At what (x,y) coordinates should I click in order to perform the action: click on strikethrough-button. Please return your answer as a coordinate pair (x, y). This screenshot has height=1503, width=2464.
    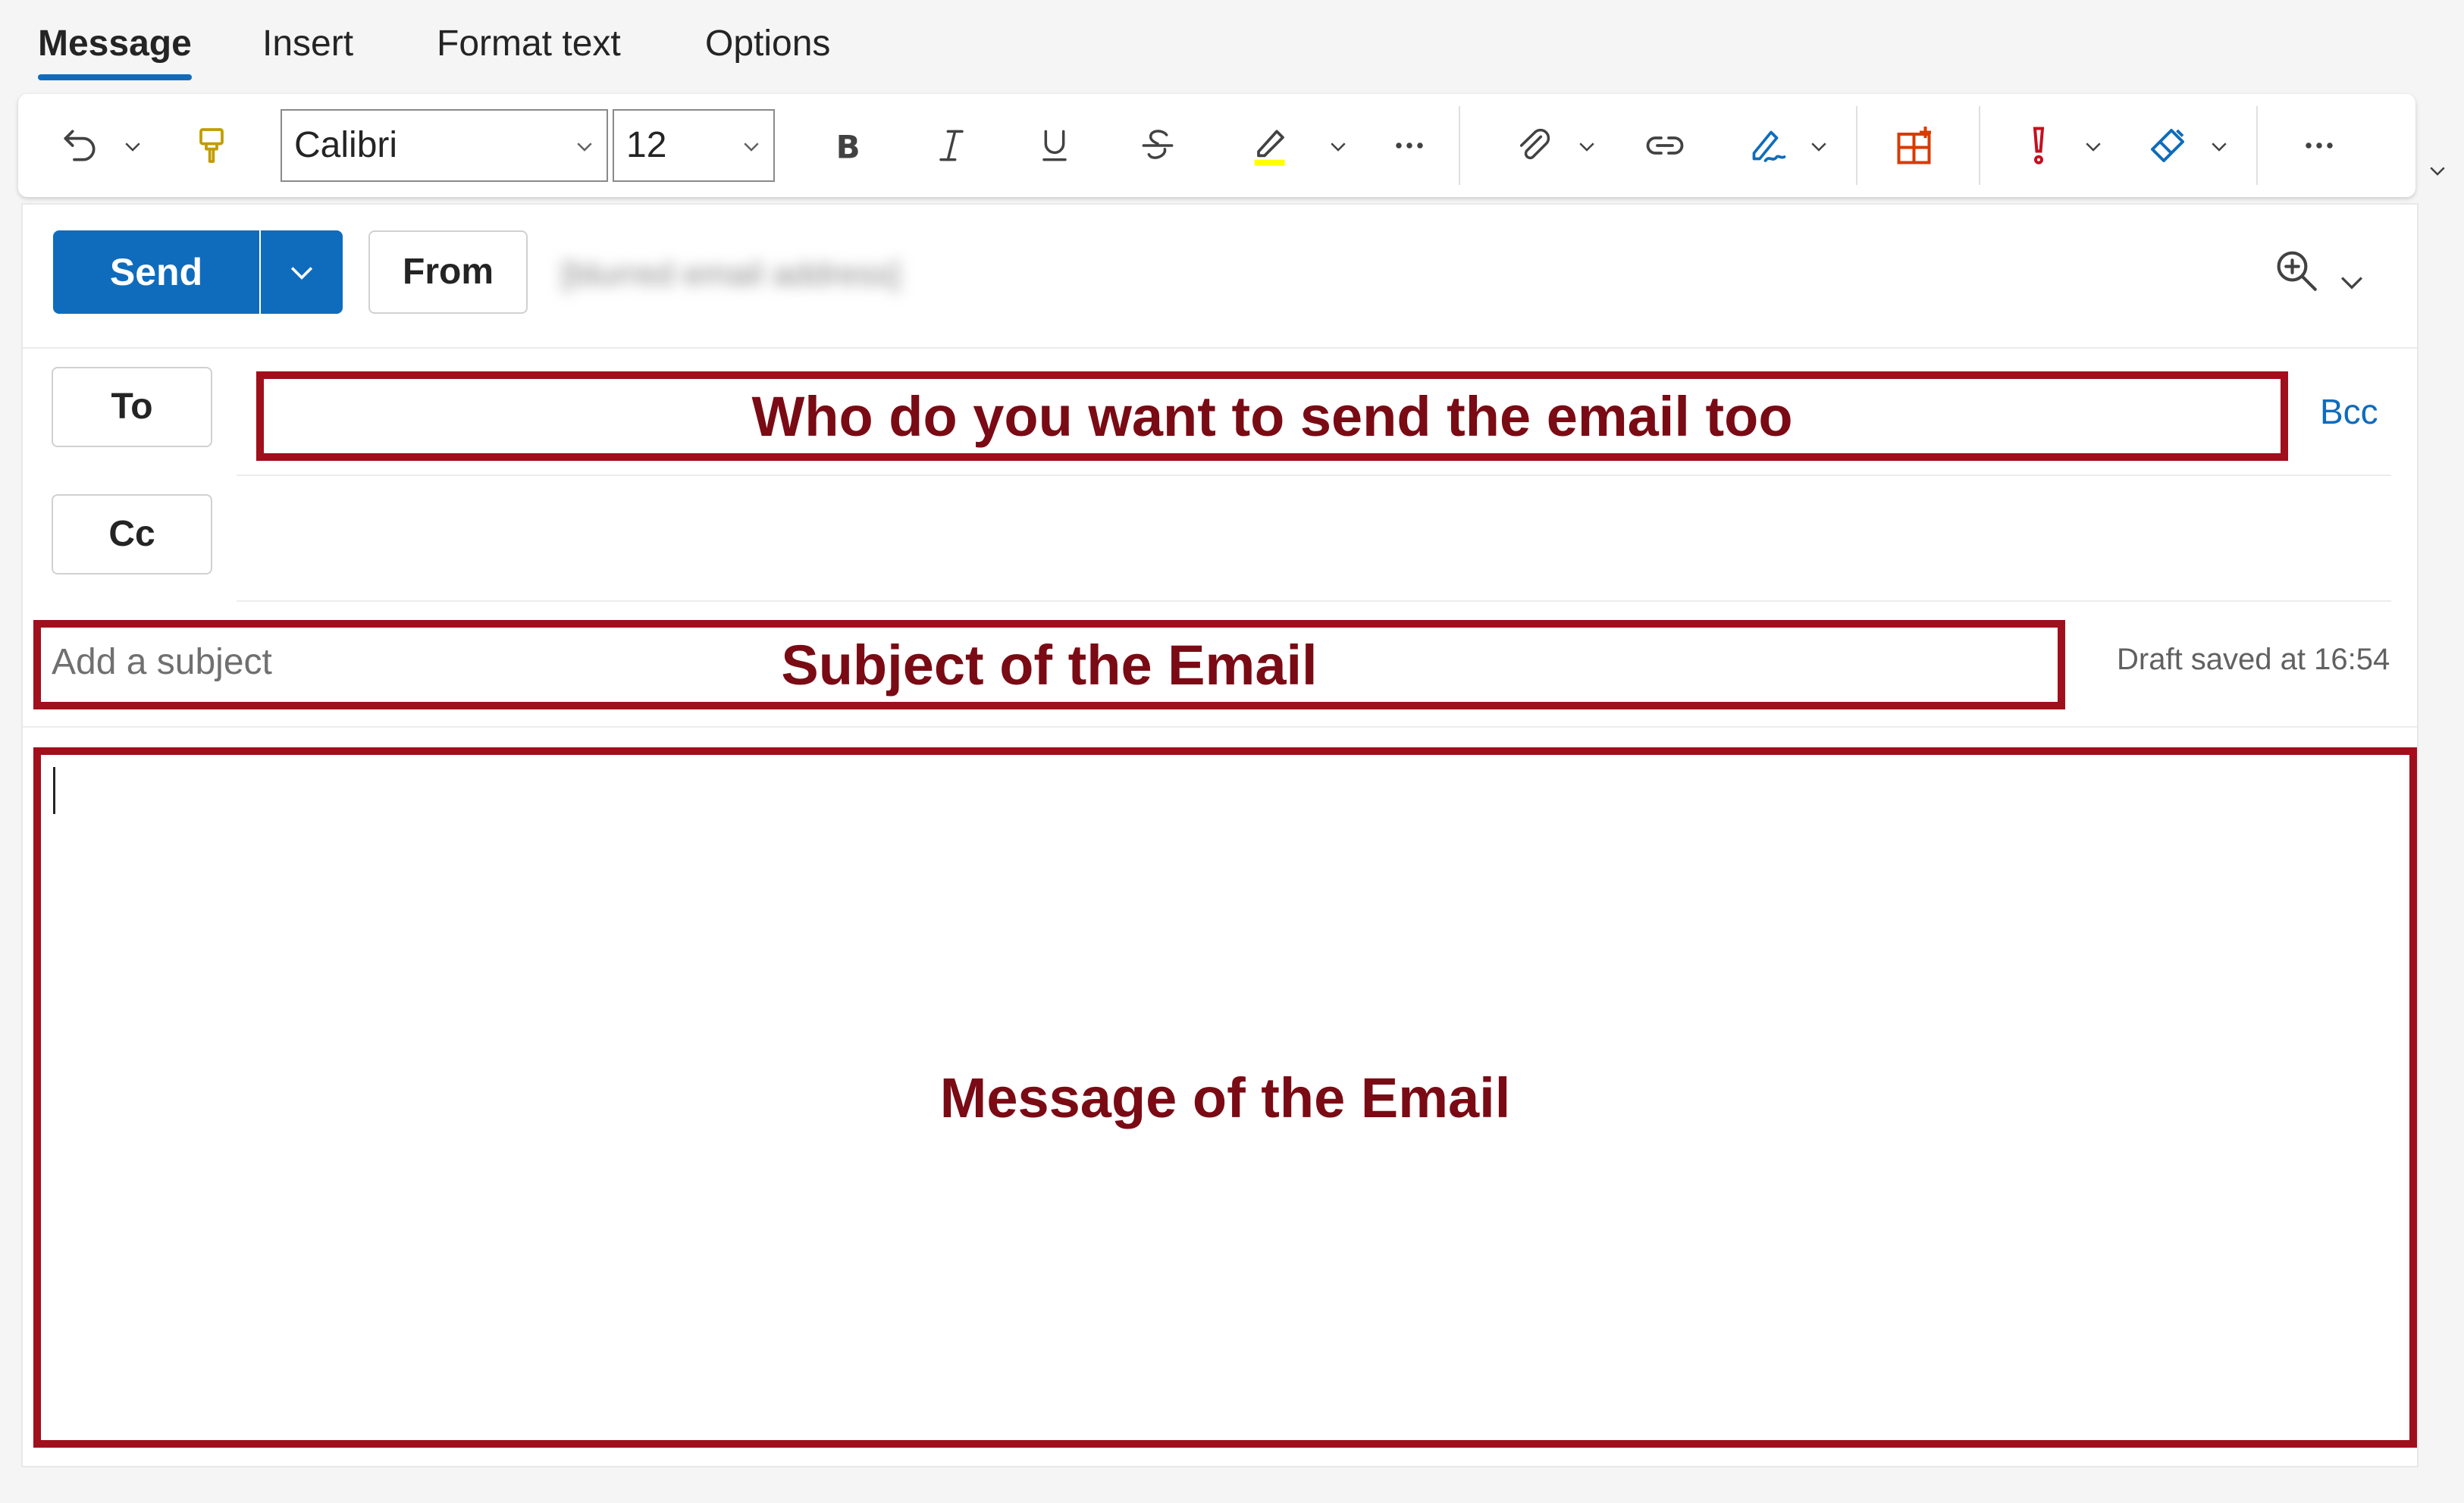
    Looking at the image, I should click on (1158, 145).